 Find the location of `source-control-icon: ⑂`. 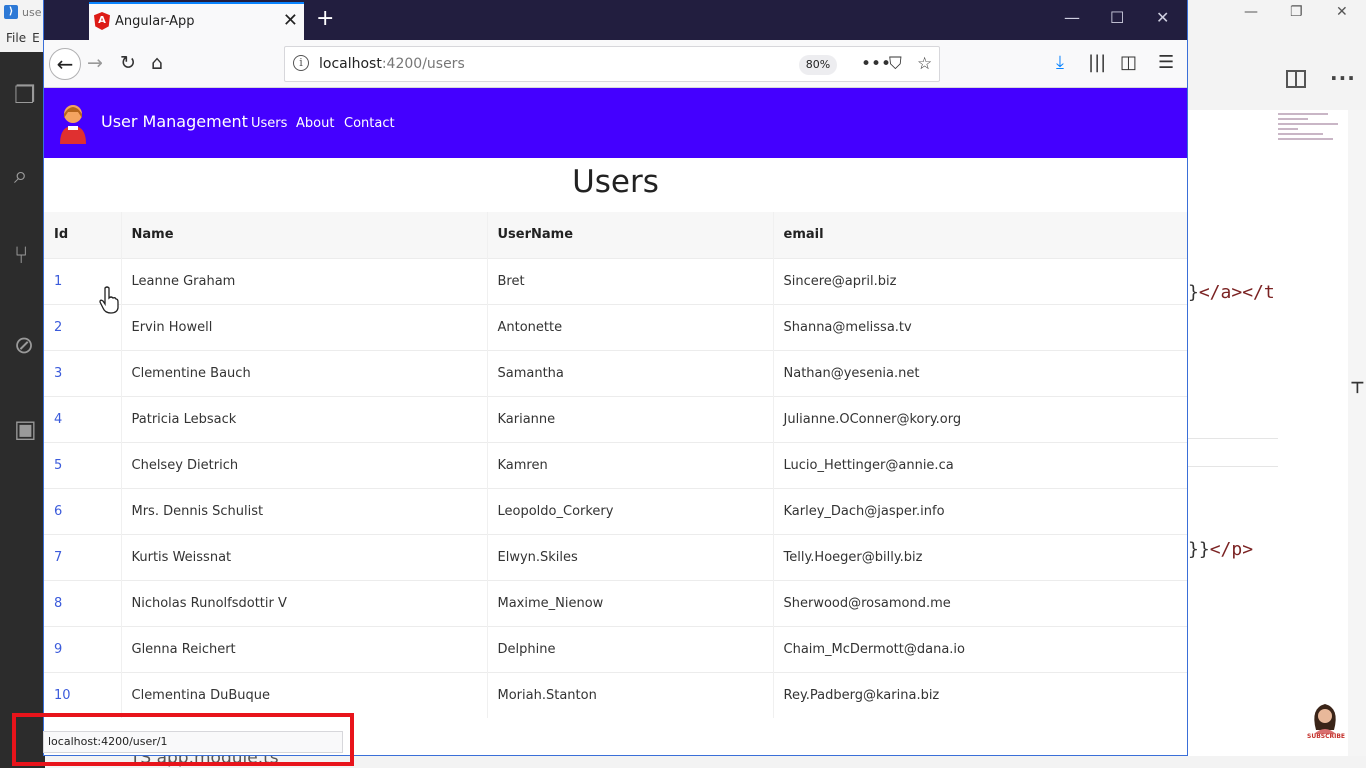

source-control-icon: ⑂ is located at coordinates (29, 255).